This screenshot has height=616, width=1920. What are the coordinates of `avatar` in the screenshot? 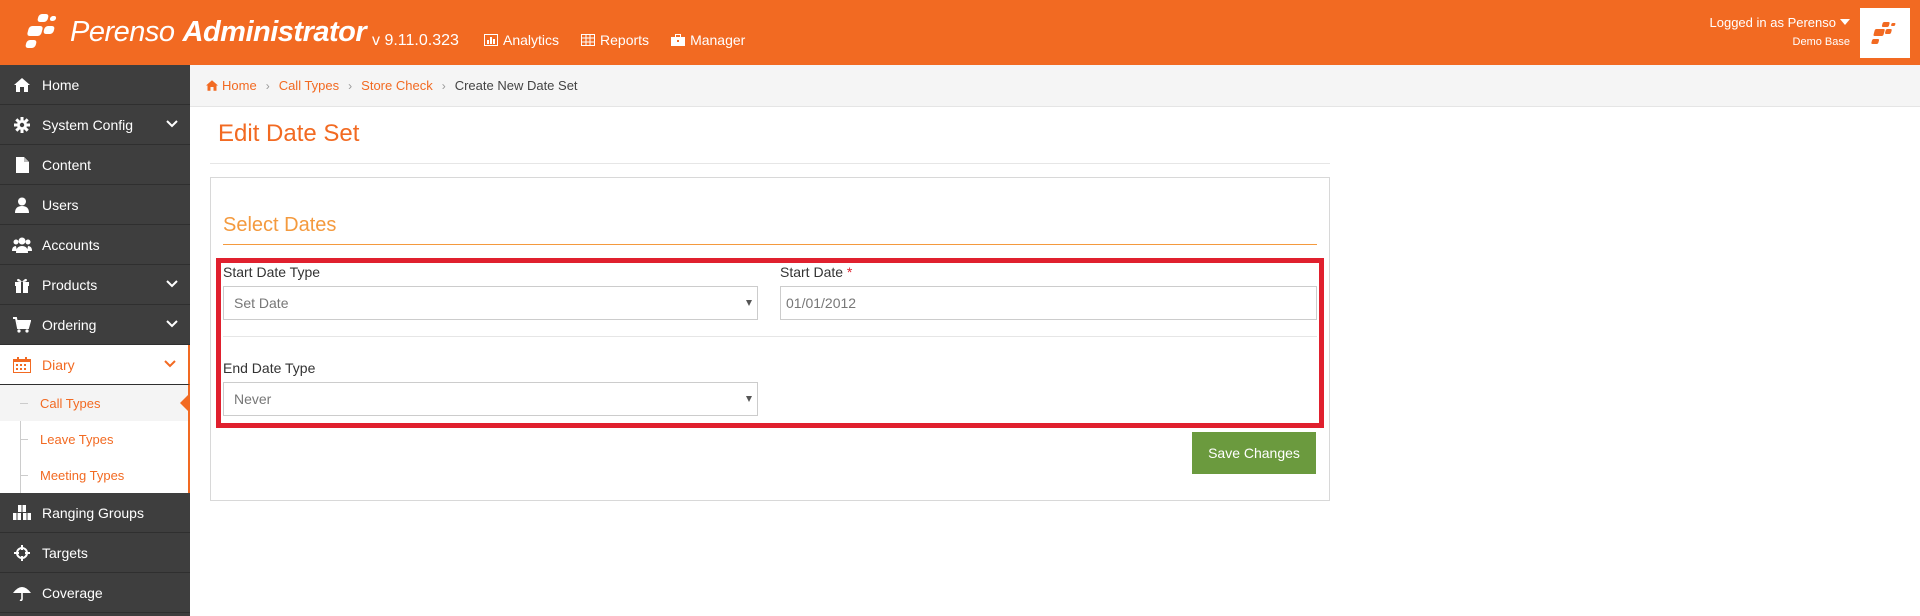 It's located at (1885, 33).